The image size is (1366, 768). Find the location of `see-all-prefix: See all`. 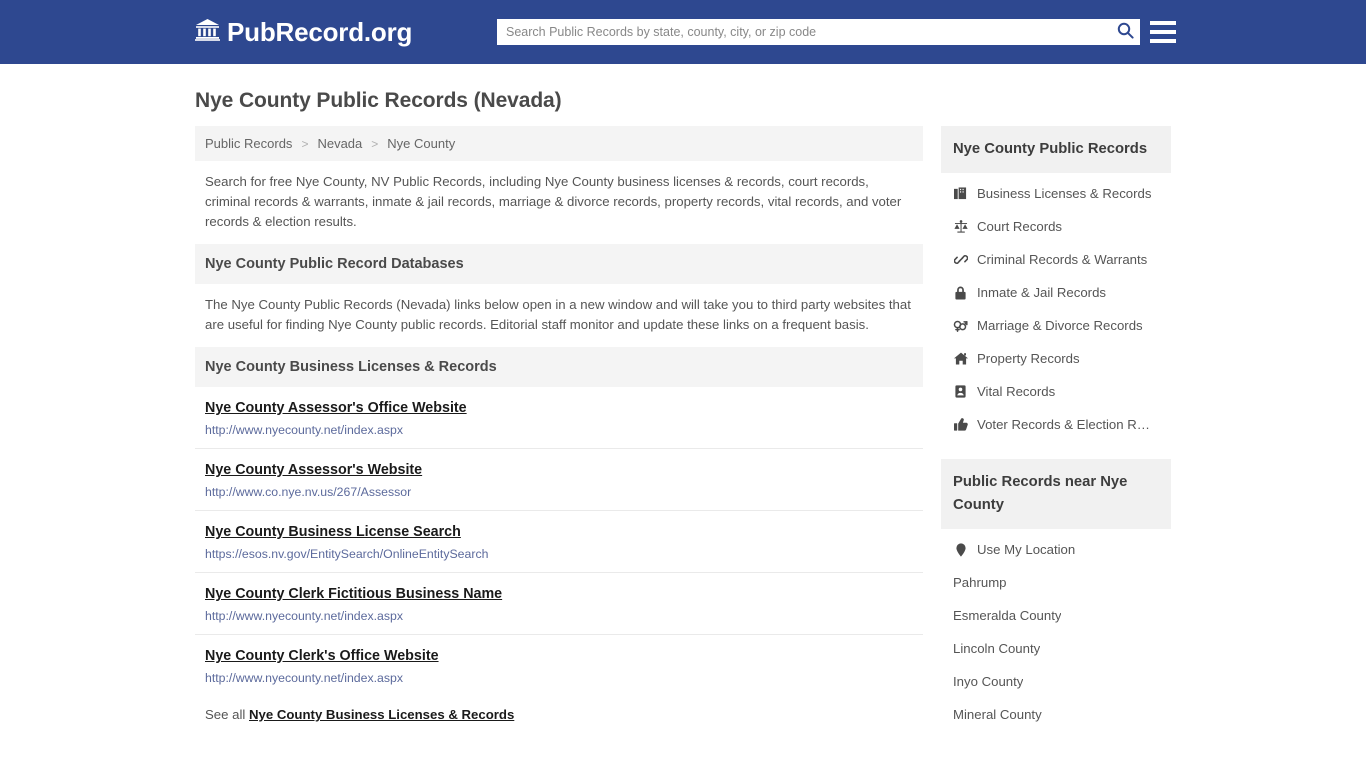

see-all-prefix: See all is located at coordinates (225, 714).